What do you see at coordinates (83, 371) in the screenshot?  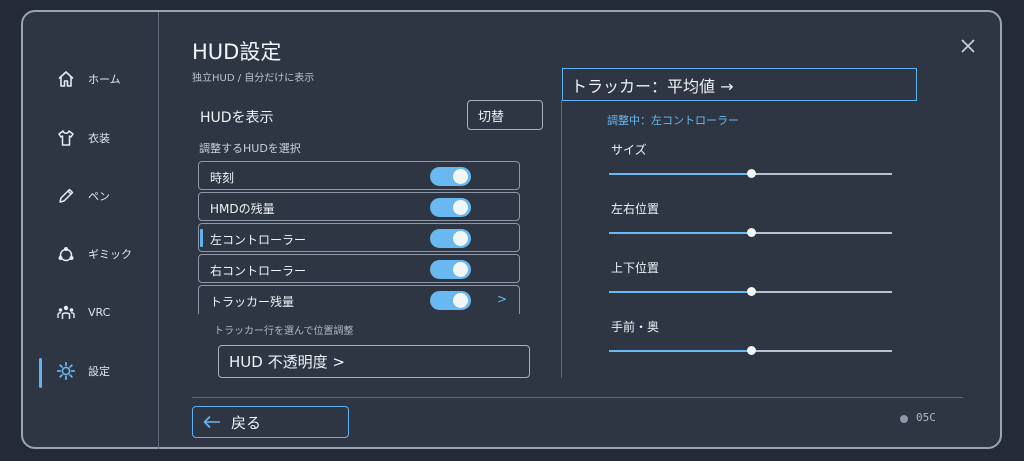 I see `nav-item-settings: 設定` at bounding box center [83, 371].